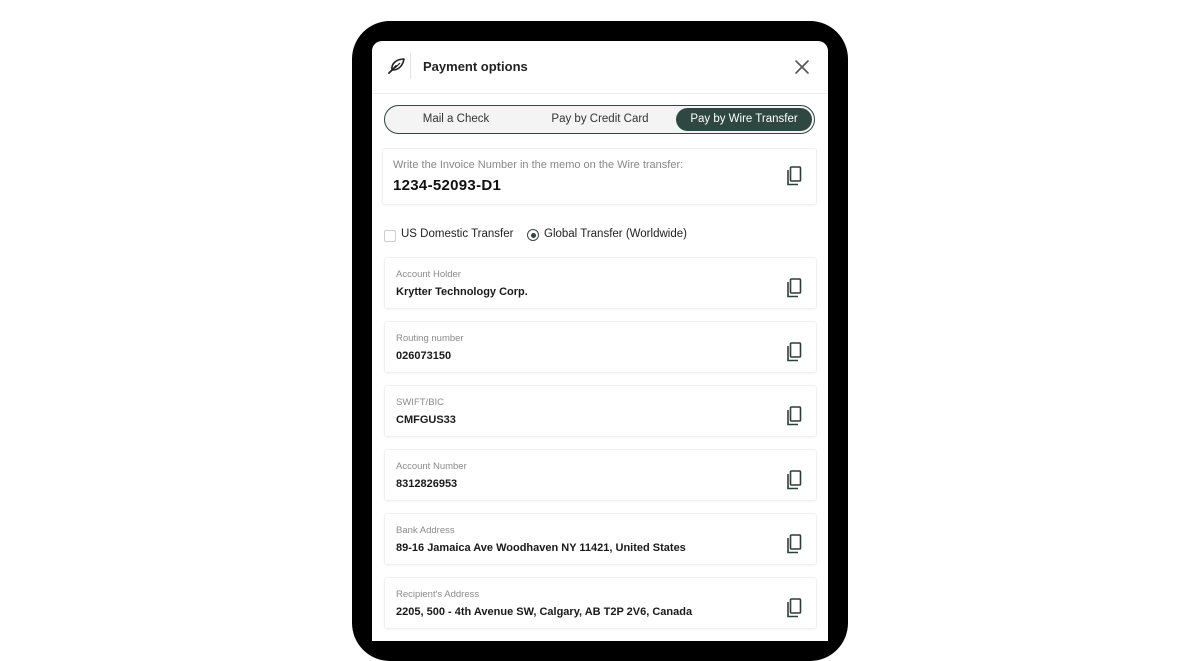 The image size is (1200, 661). What do you see at coordinates (438, 594) in the screenshot?
I see `field-label: Recipient's Address` at bounding box center [438, 594].